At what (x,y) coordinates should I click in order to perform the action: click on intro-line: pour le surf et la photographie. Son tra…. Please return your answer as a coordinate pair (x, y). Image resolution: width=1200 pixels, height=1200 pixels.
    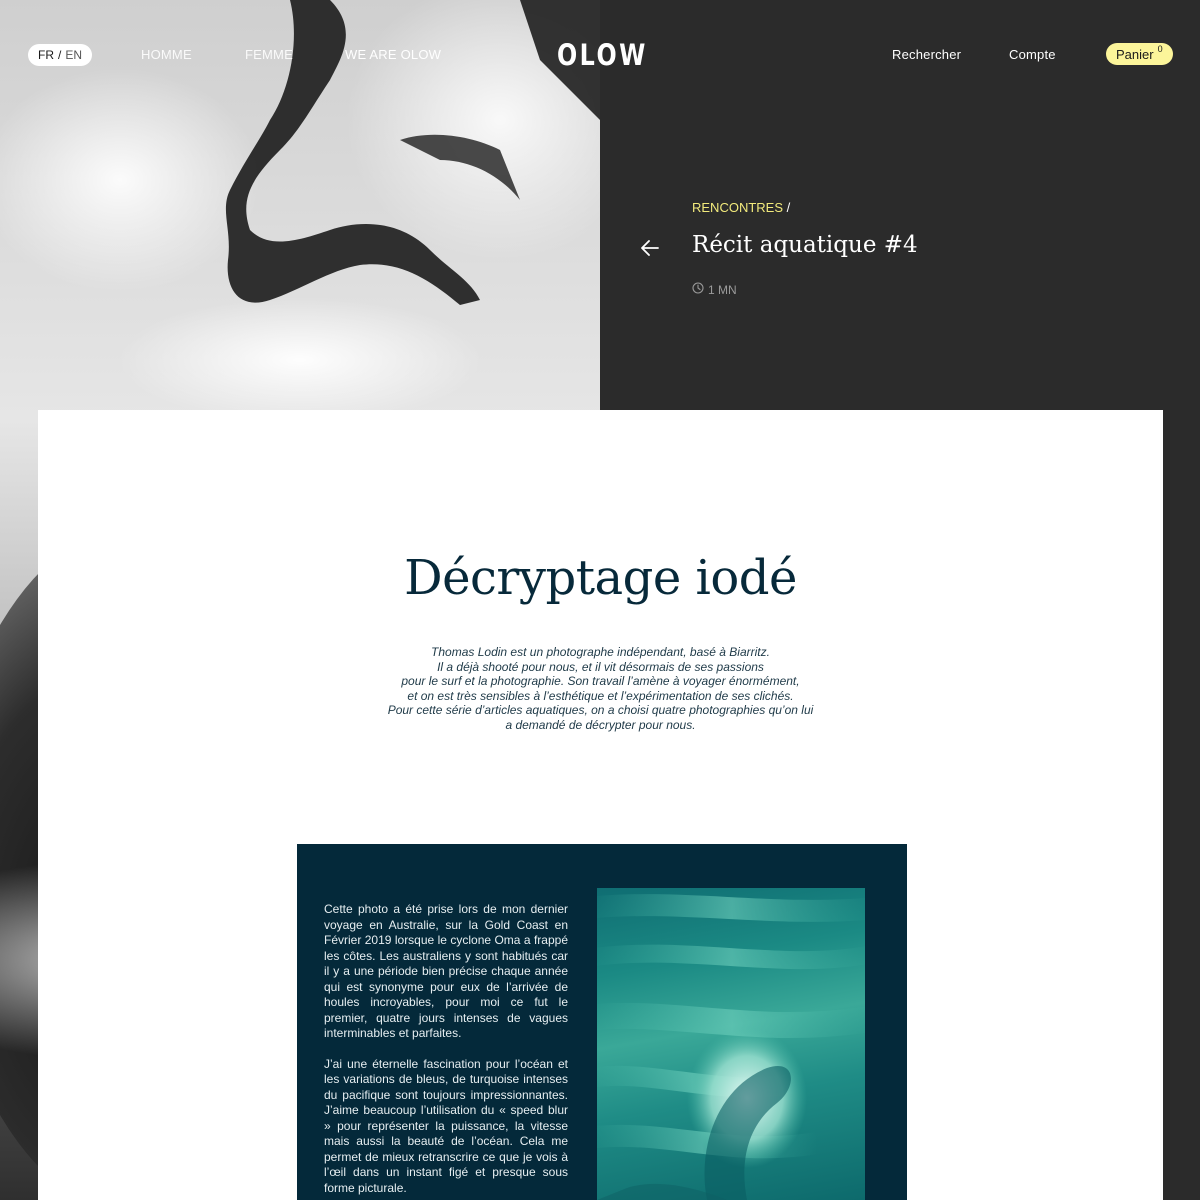
    Looking at the image, I should click on (600, 681).